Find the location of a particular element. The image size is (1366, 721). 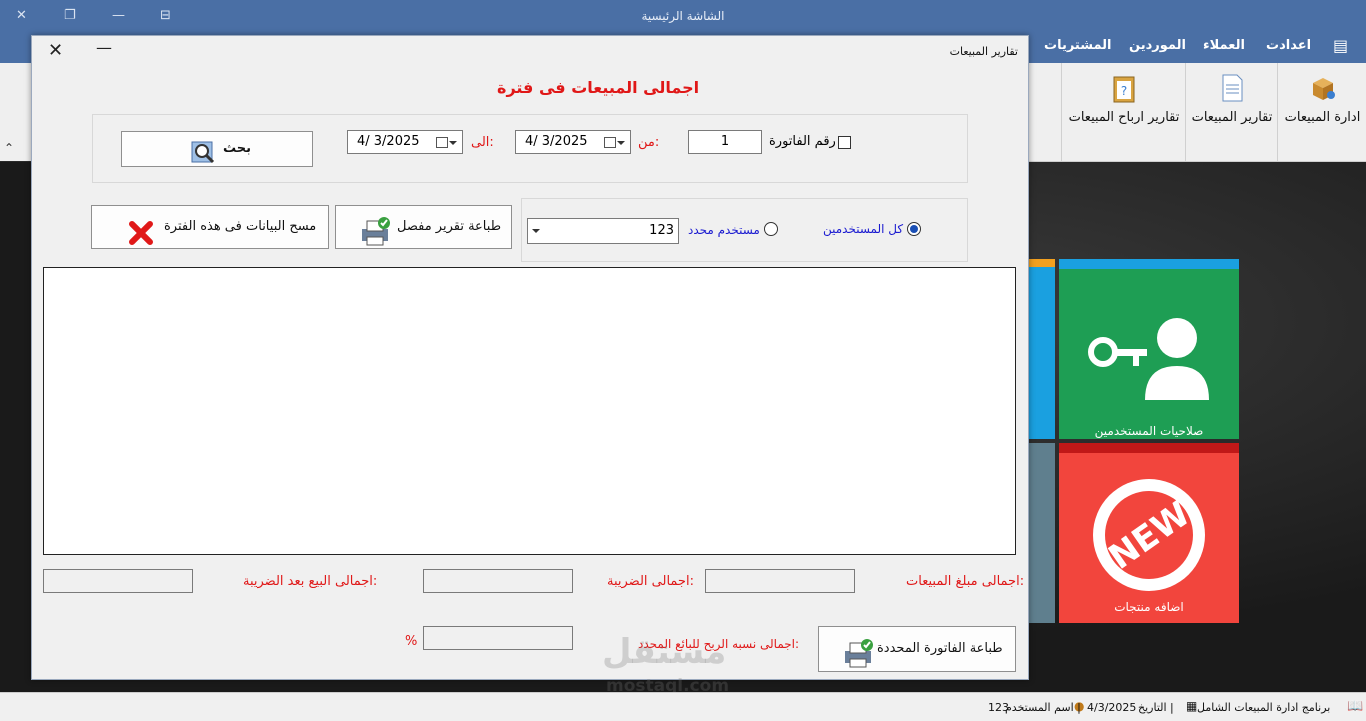

clear-period-data-label: مسح البيانات فى هذه الفترة is located at coordinates (240, 226).